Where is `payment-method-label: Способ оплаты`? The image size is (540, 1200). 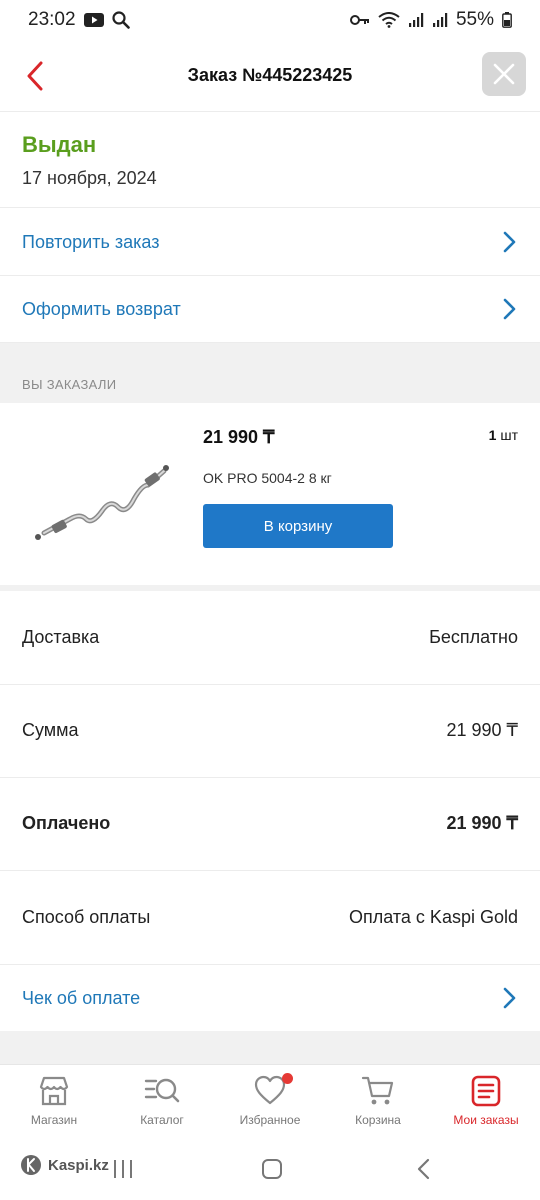 payment-method-label: Способ оплаты is located at coordinates (86, 917).